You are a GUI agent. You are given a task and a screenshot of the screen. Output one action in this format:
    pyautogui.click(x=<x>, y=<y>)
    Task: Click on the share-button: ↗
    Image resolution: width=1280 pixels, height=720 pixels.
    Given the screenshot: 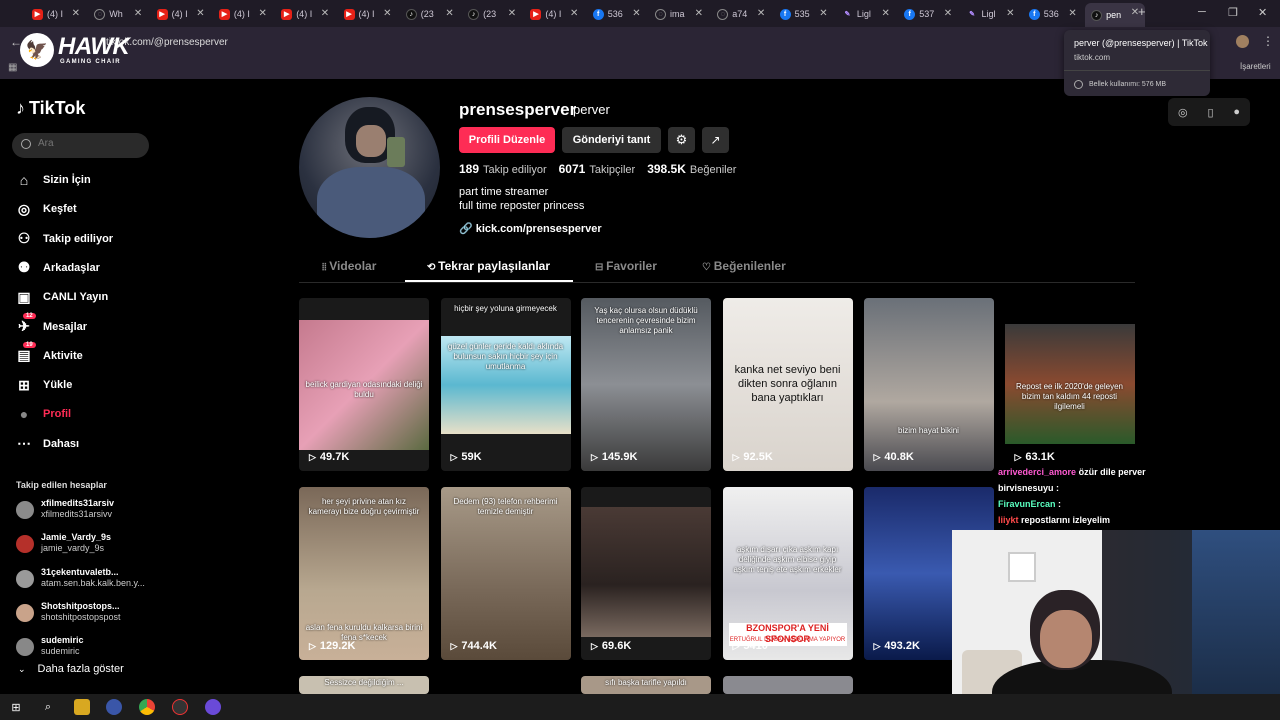 What is the action you would take?
    pyautogui.click(x=715, y=140)
    